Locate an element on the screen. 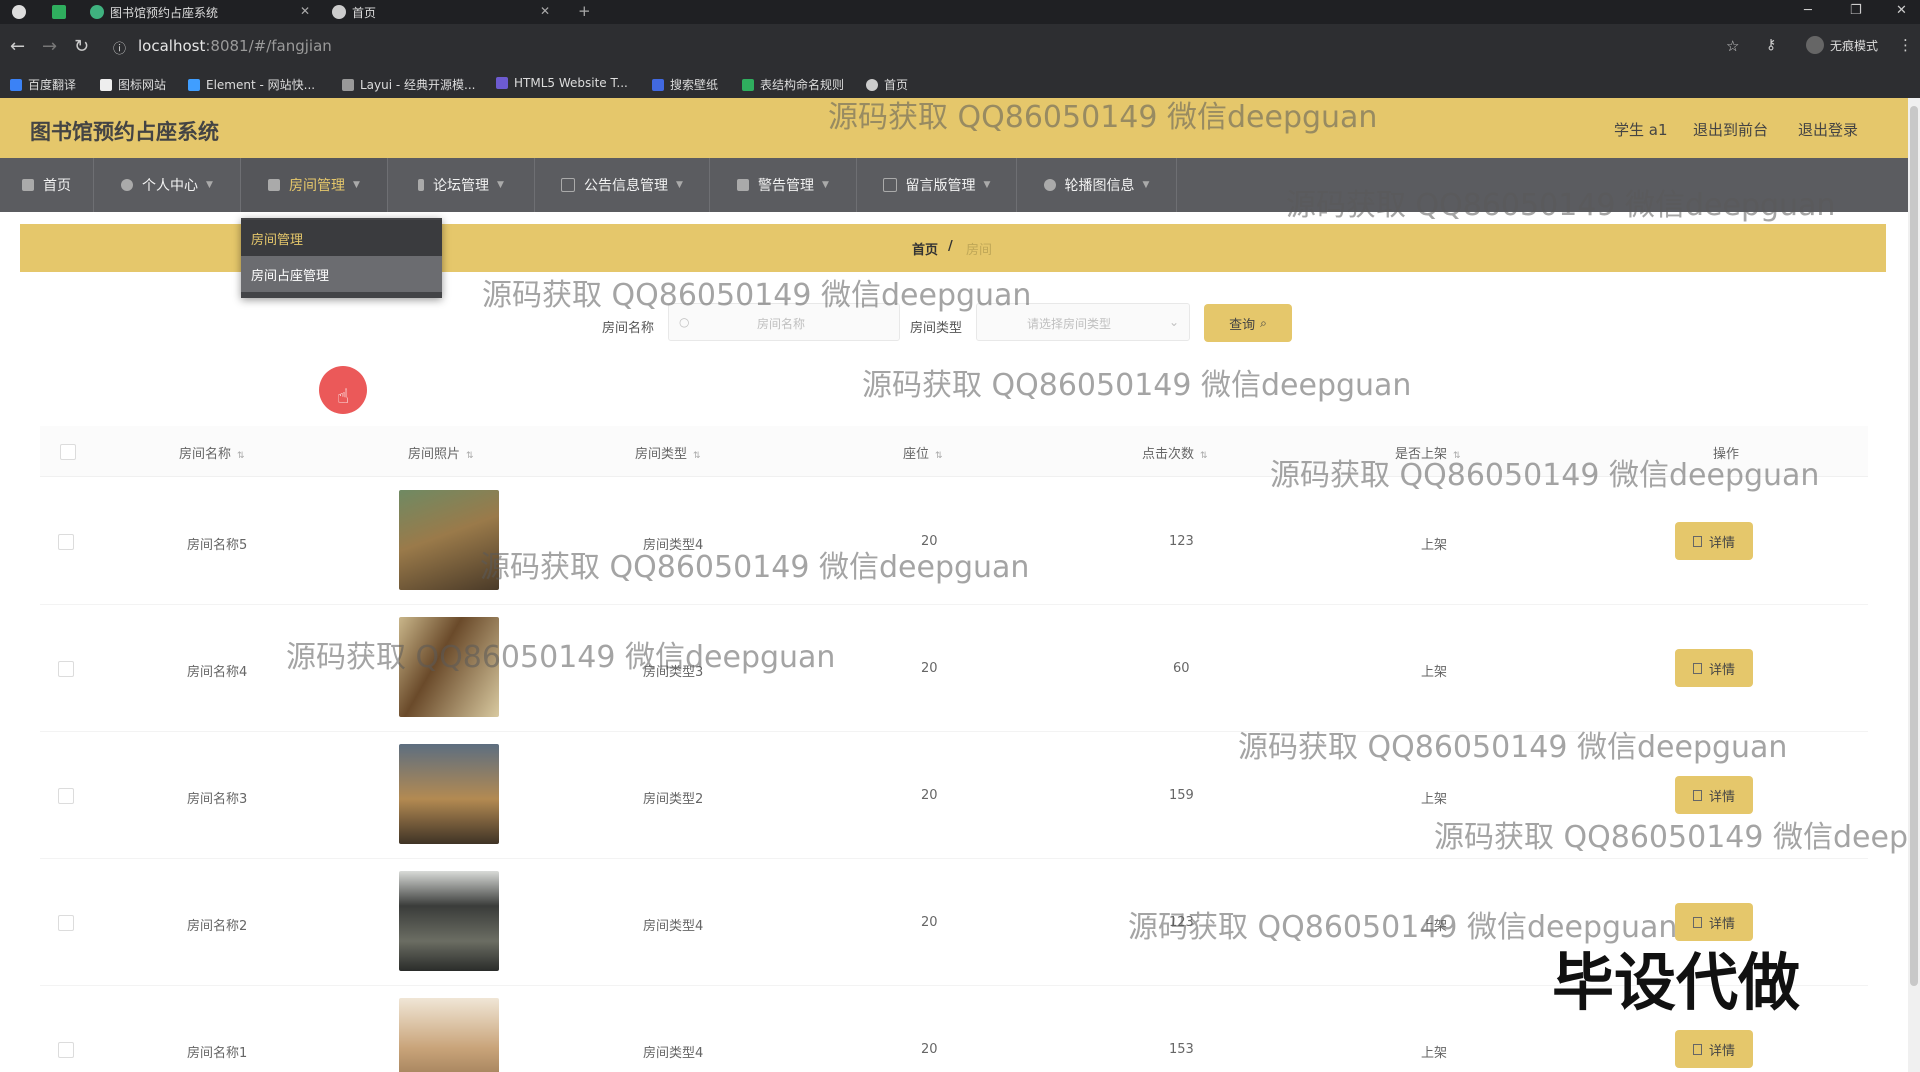  bookmark-item: 百度翻译 is located at coordinates (43, 84).